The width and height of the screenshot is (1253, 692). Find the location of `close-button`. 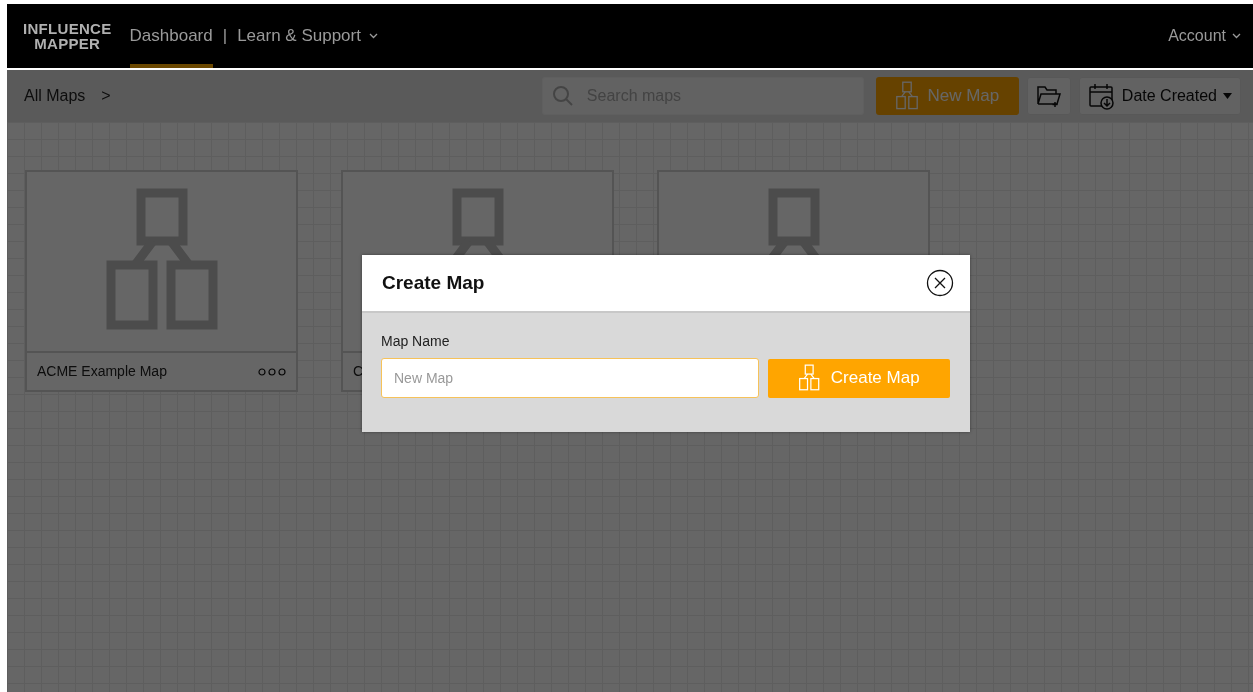

close-button is located at coordinates (940, 283).